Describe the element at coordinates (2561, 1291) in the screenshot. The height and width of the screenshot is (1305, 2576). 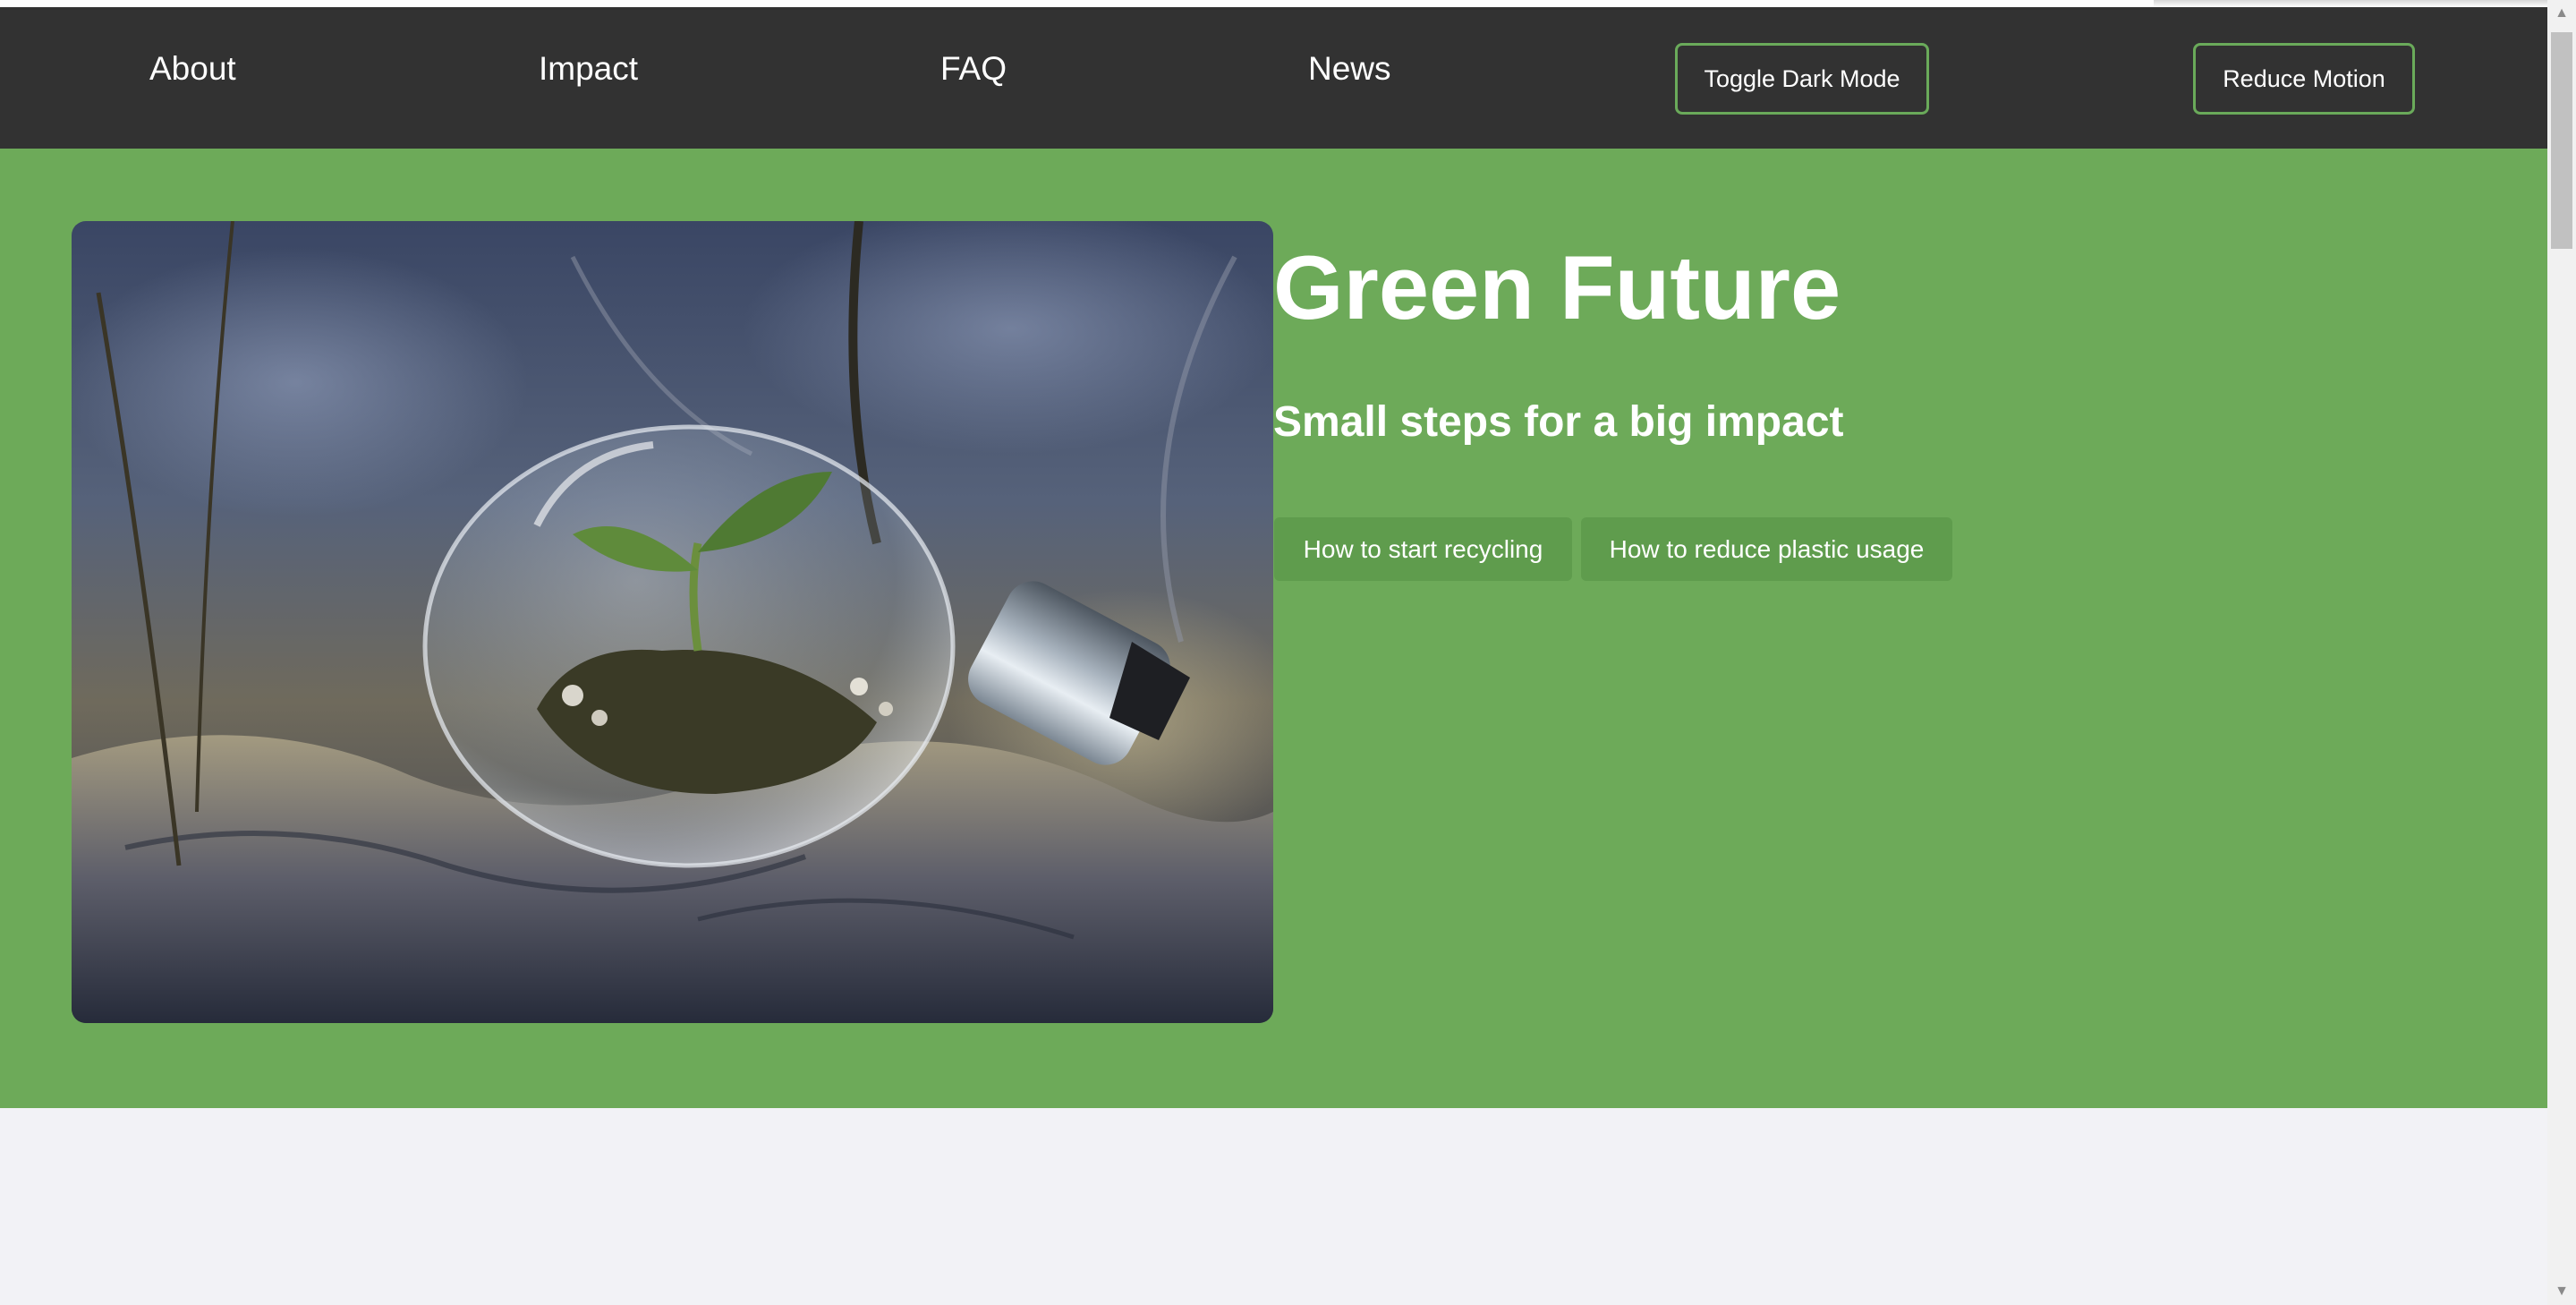
I see `scroll-down-arrow-icon: ▼` at that location.